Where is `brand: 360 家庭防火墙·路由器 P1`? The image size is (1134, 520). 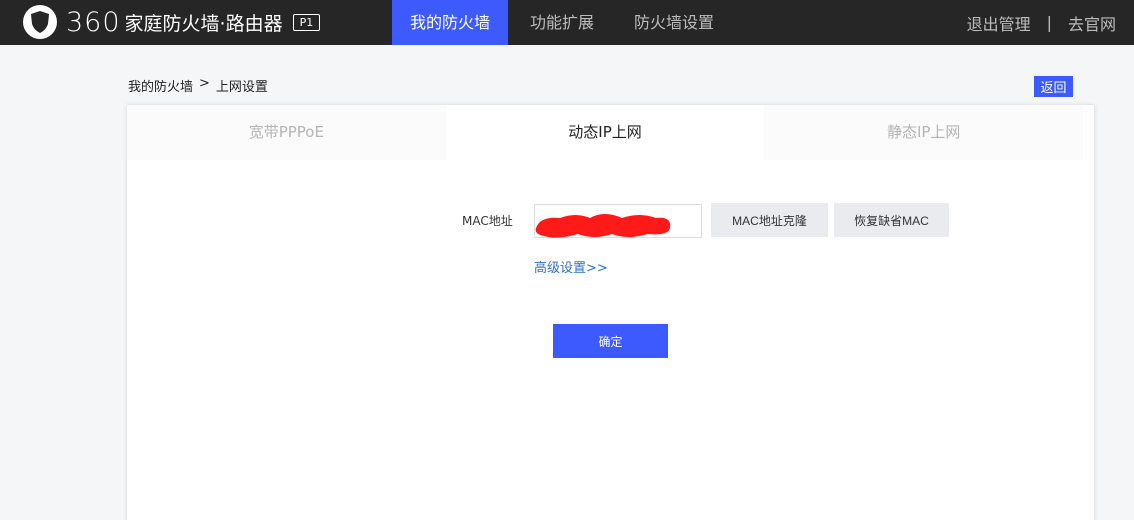
brand: 360 家庭防火墙·路由器 P1 is located at coordinates (193, 22).